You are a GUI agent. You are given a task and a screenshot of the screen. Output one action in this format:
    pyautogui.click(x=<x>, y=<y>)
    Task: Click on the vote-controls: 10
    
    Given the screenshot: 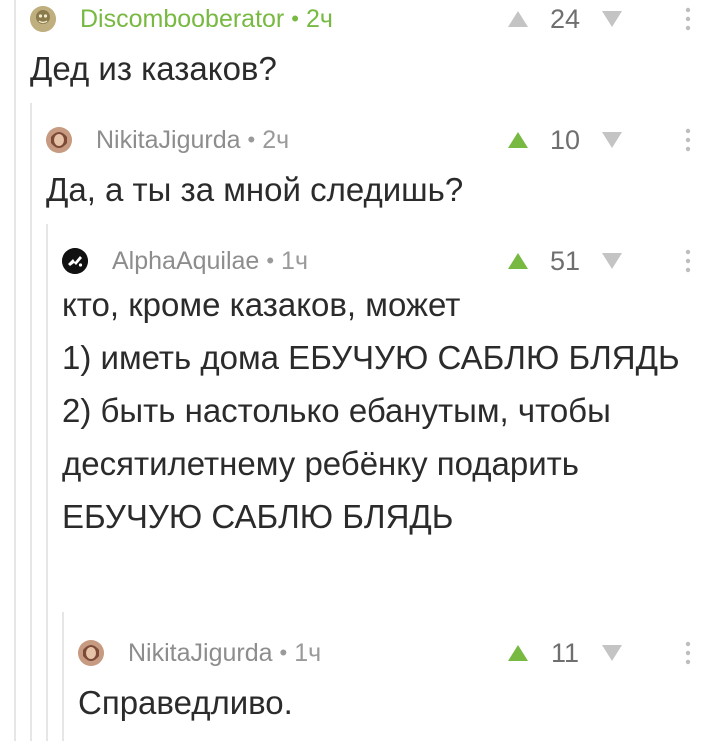 What is the action you would take?
    pyautogui.click(x=565, y=140)
    